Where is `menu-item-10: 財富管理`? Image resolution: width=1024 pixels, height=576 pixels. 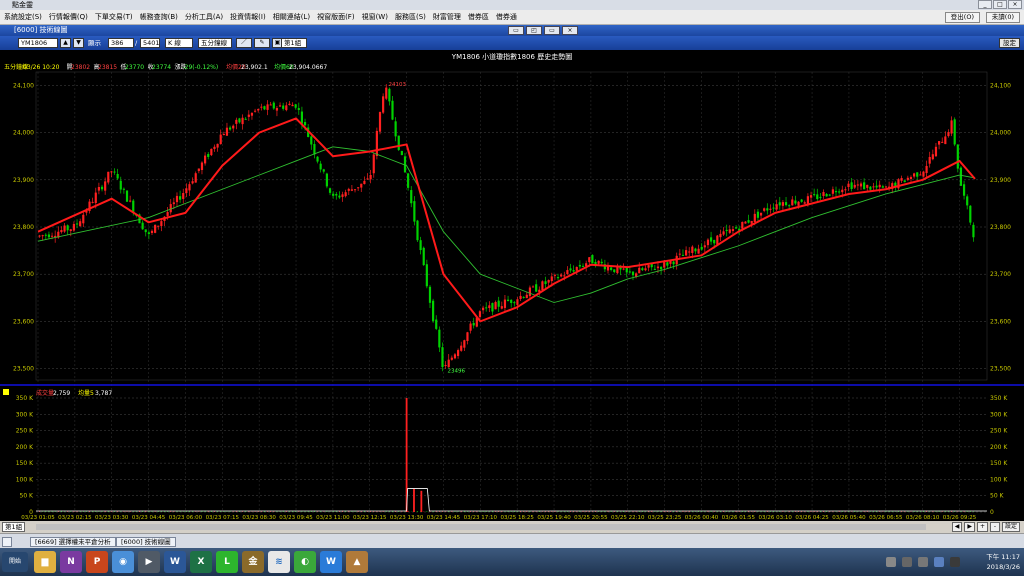 menu-item-10: 財富管理 is located at coordinates (447, 17).